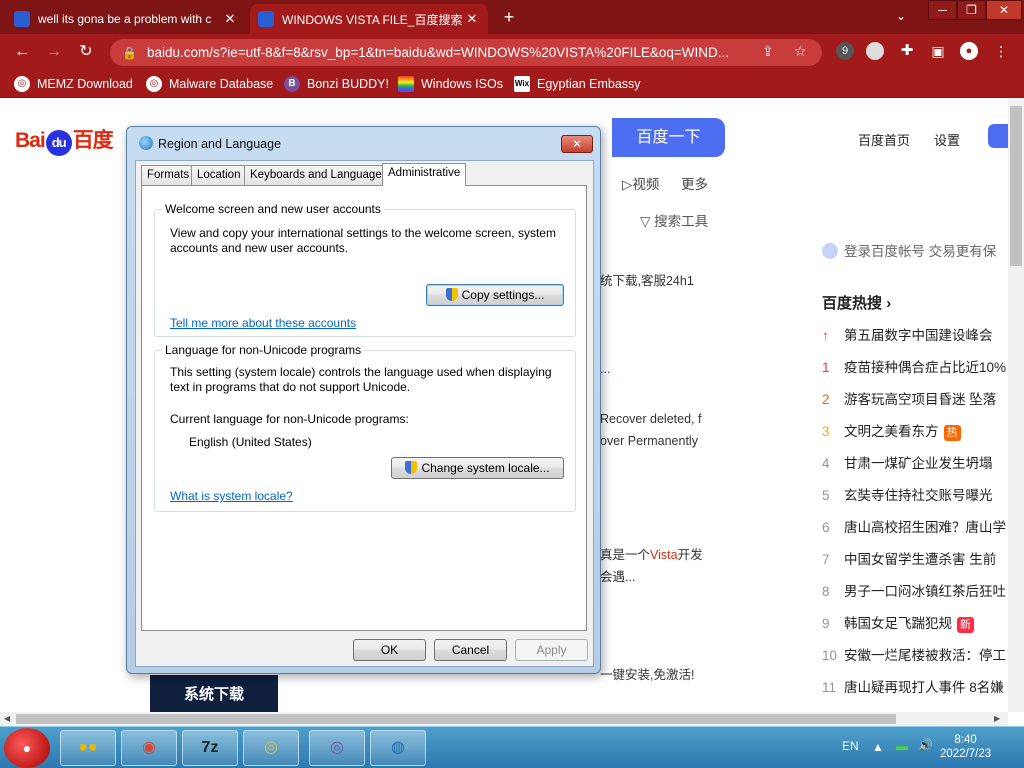 This screenshot has height=768, width=1024. What do you see at coordinates (909, 398) in the screenshot?
I see `hot-item: 2 游客玩高空项目昏迷 坠落` at bounding box center [909, 398].